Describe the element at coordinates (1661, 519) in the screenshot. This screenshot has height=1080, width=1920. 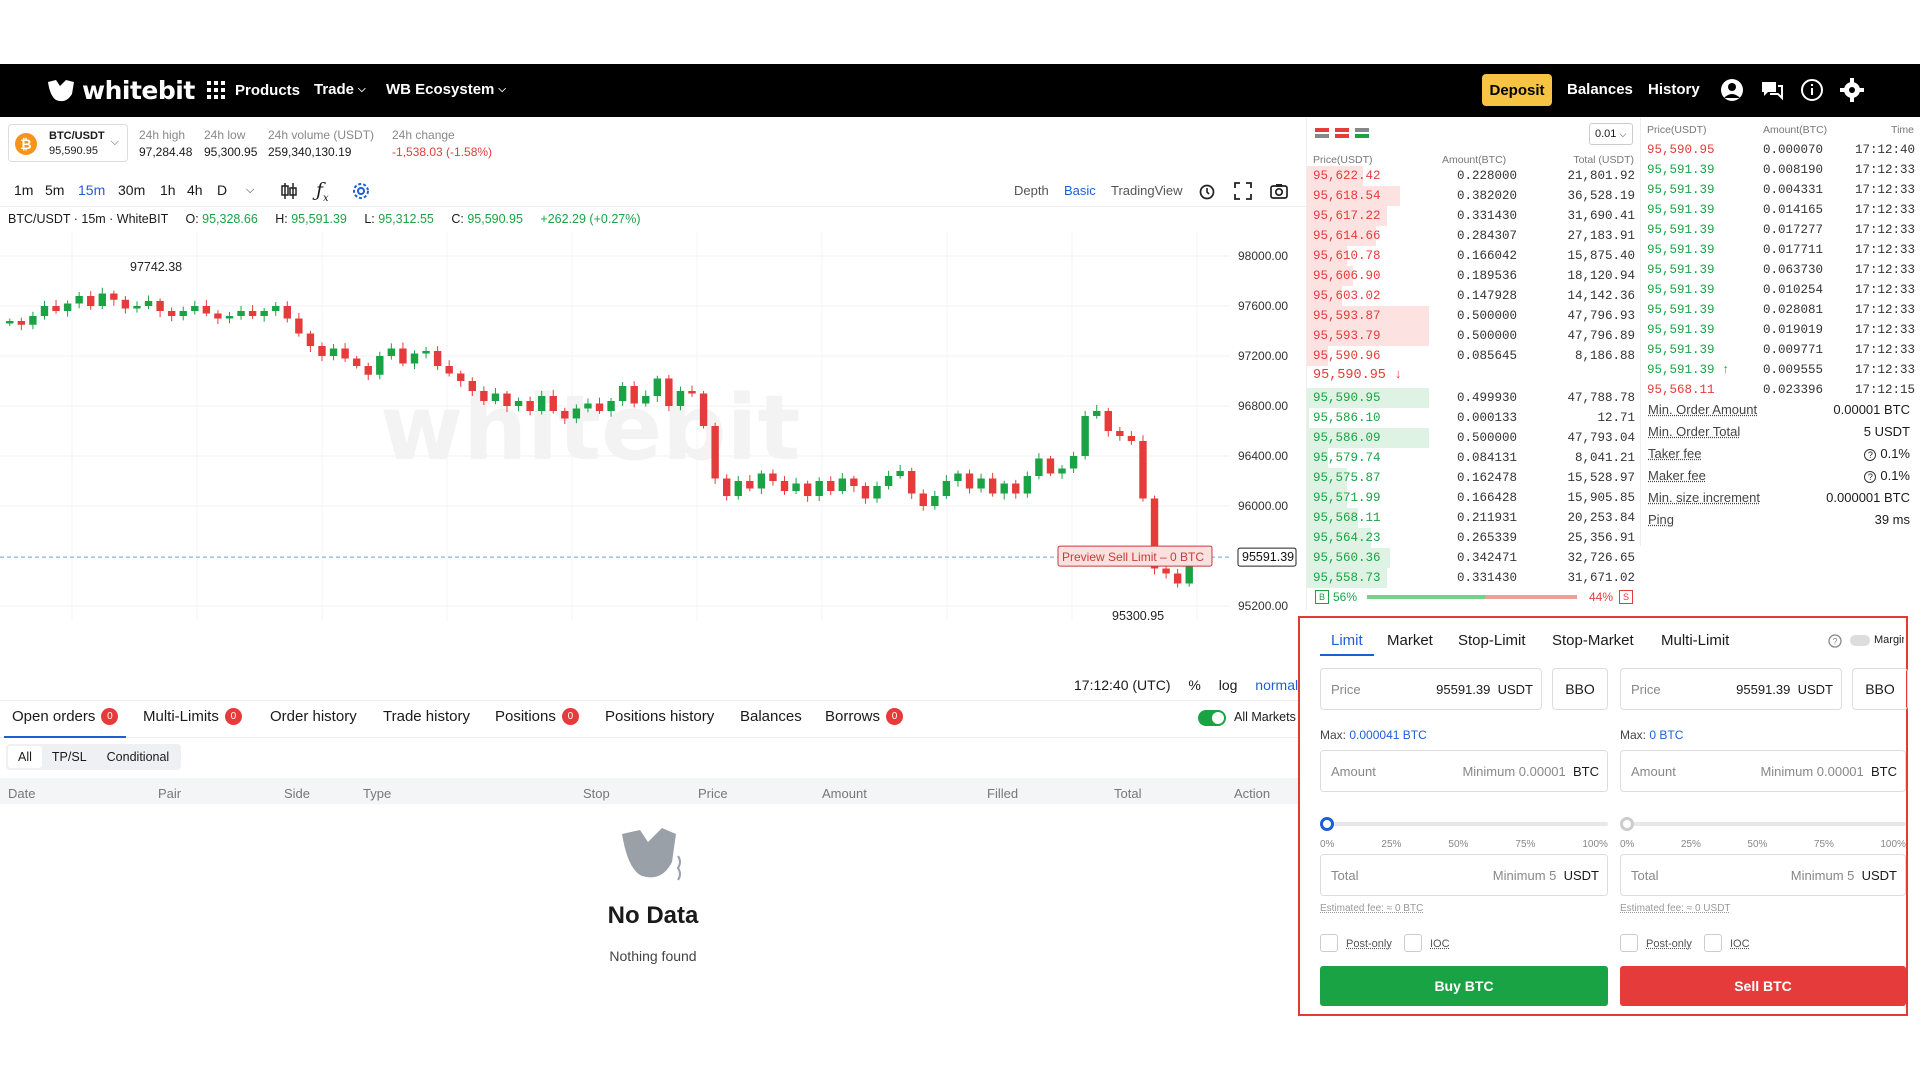
I see `info-key: Ping` at that location.